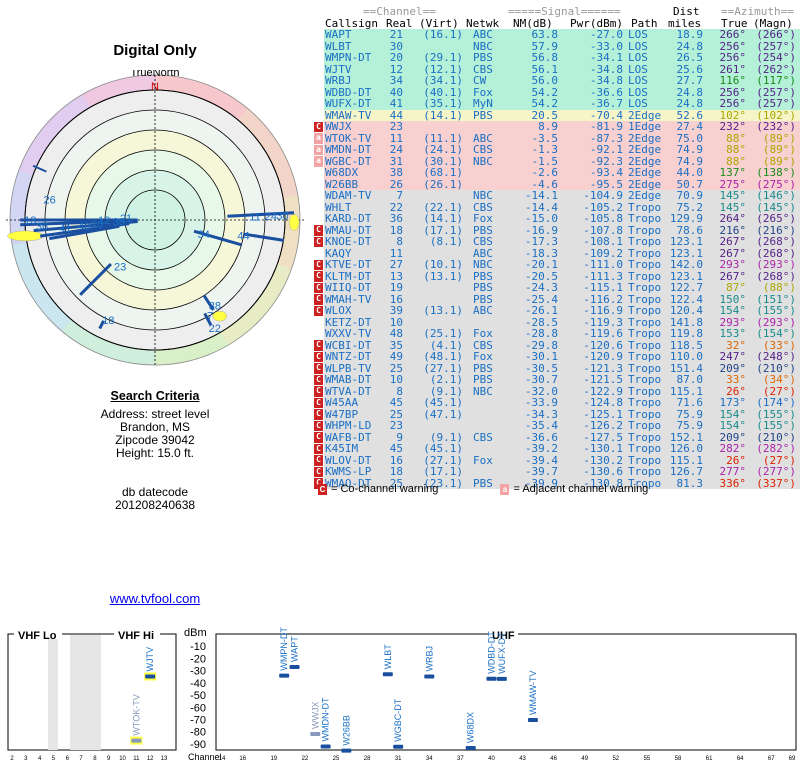  I want to click on cell-dist: 120.4, so click(686, 310).